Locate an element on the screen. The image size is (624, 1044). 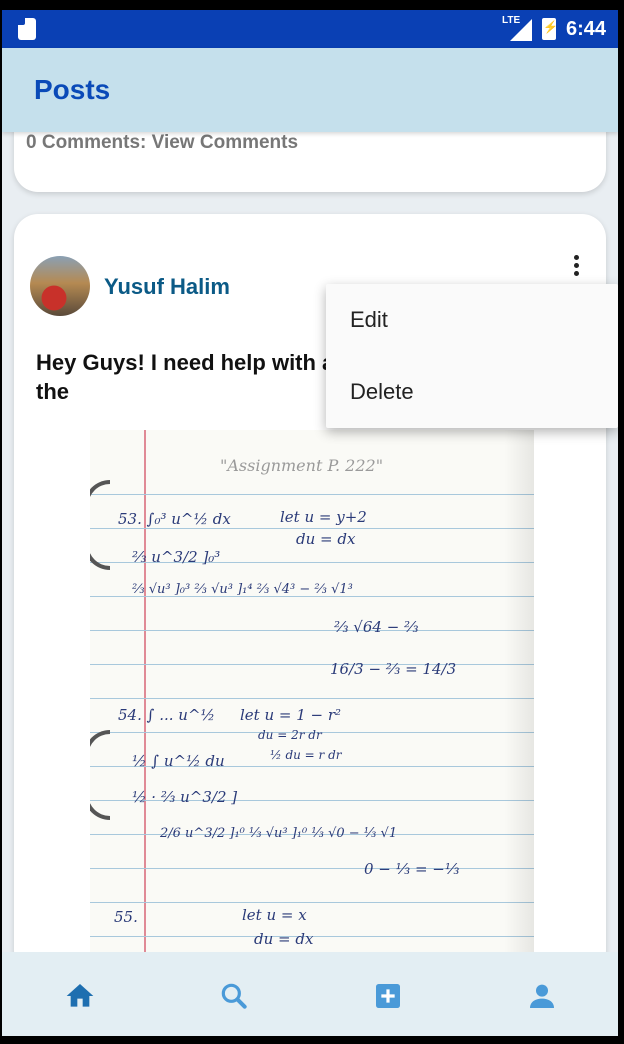
nav-profile is located at coordinates (542, 996).